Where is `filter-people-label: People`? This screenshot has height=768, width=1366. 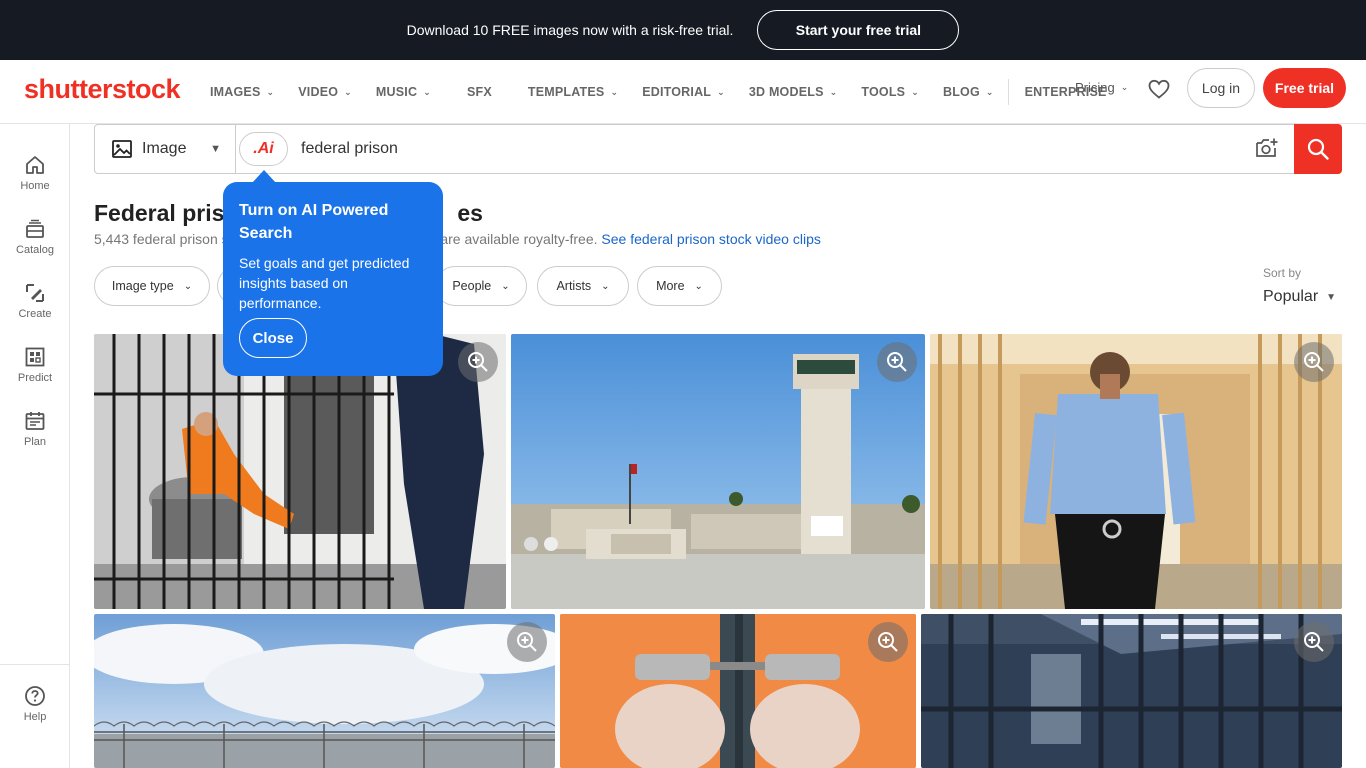 filter-people-label: People is located at coordinates (472, 286).